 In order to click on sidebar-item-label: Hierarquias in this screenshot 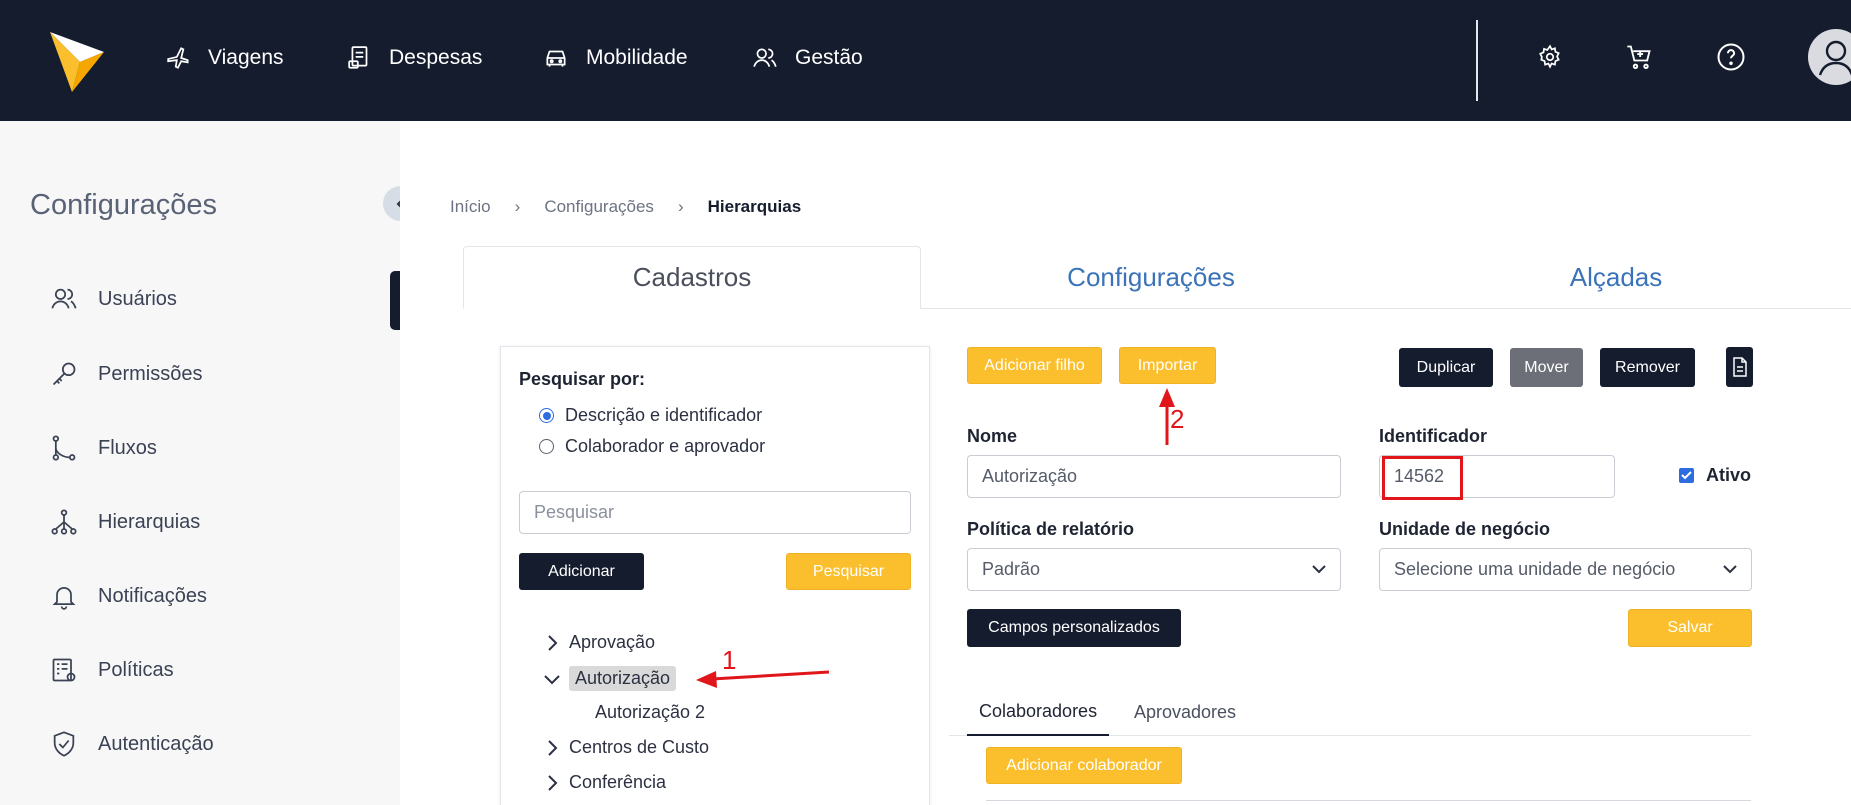, I will do `click(149, 521)`.